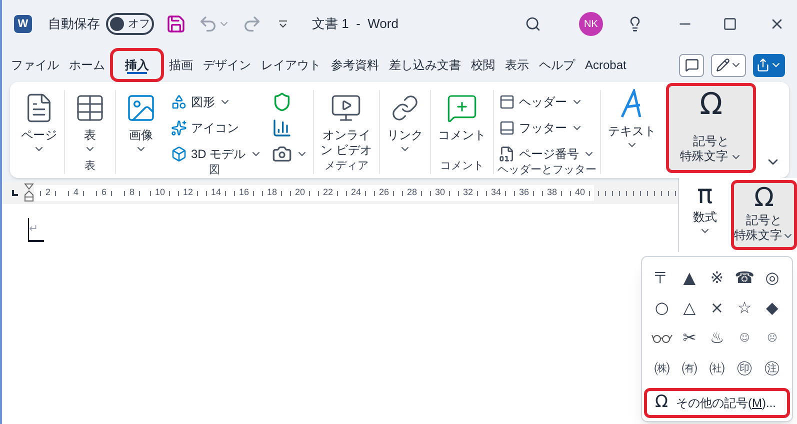  I want to click on symbol-item: ㈲, so click(690, 368).